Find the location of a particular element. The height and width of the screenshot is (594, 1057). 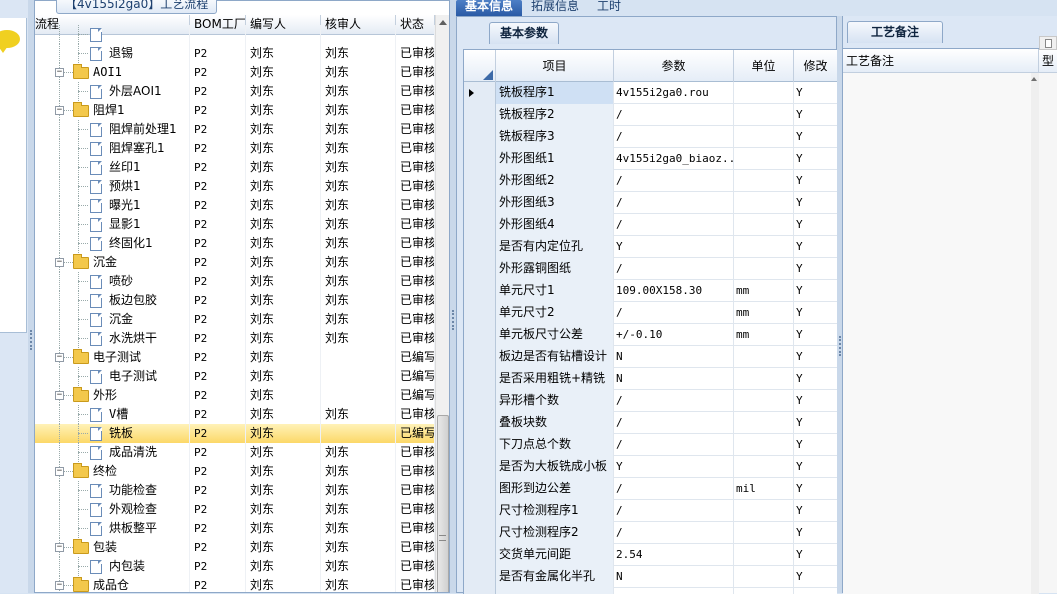

tree-node-row: 内包装 P2 刘东 刘东 已审核 is located at coordinates (235, 566).